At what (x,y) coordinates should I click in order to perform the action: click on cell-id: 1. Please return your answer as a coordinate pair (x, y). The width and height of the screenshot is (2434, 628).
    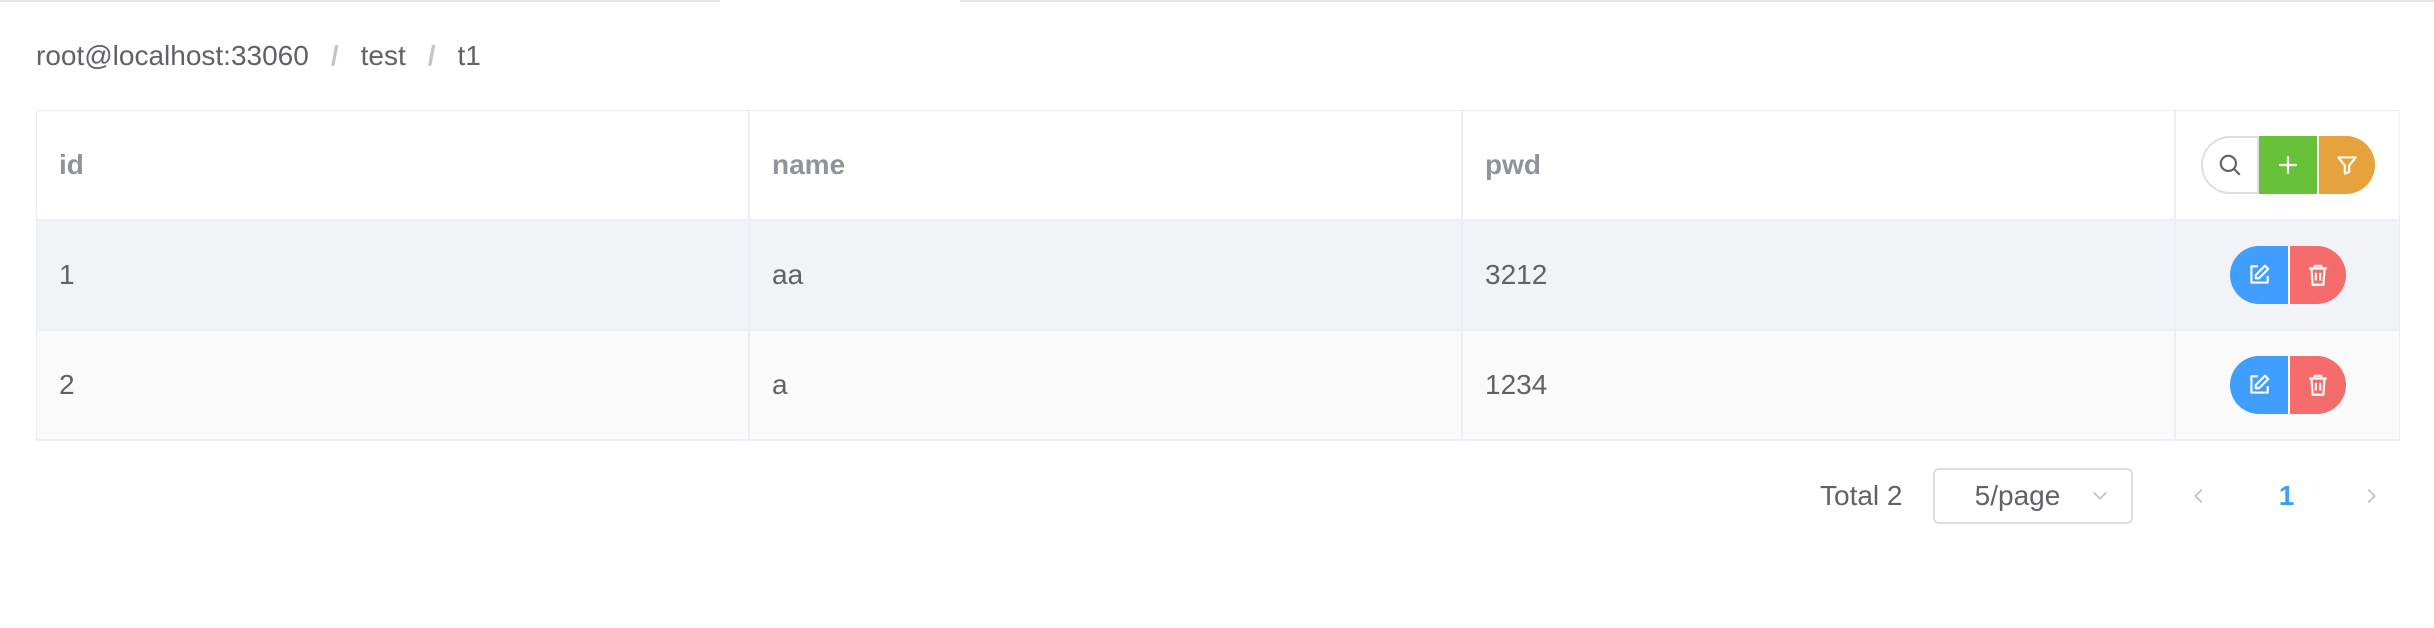
    Looking at the image, I should click on (393, 275).